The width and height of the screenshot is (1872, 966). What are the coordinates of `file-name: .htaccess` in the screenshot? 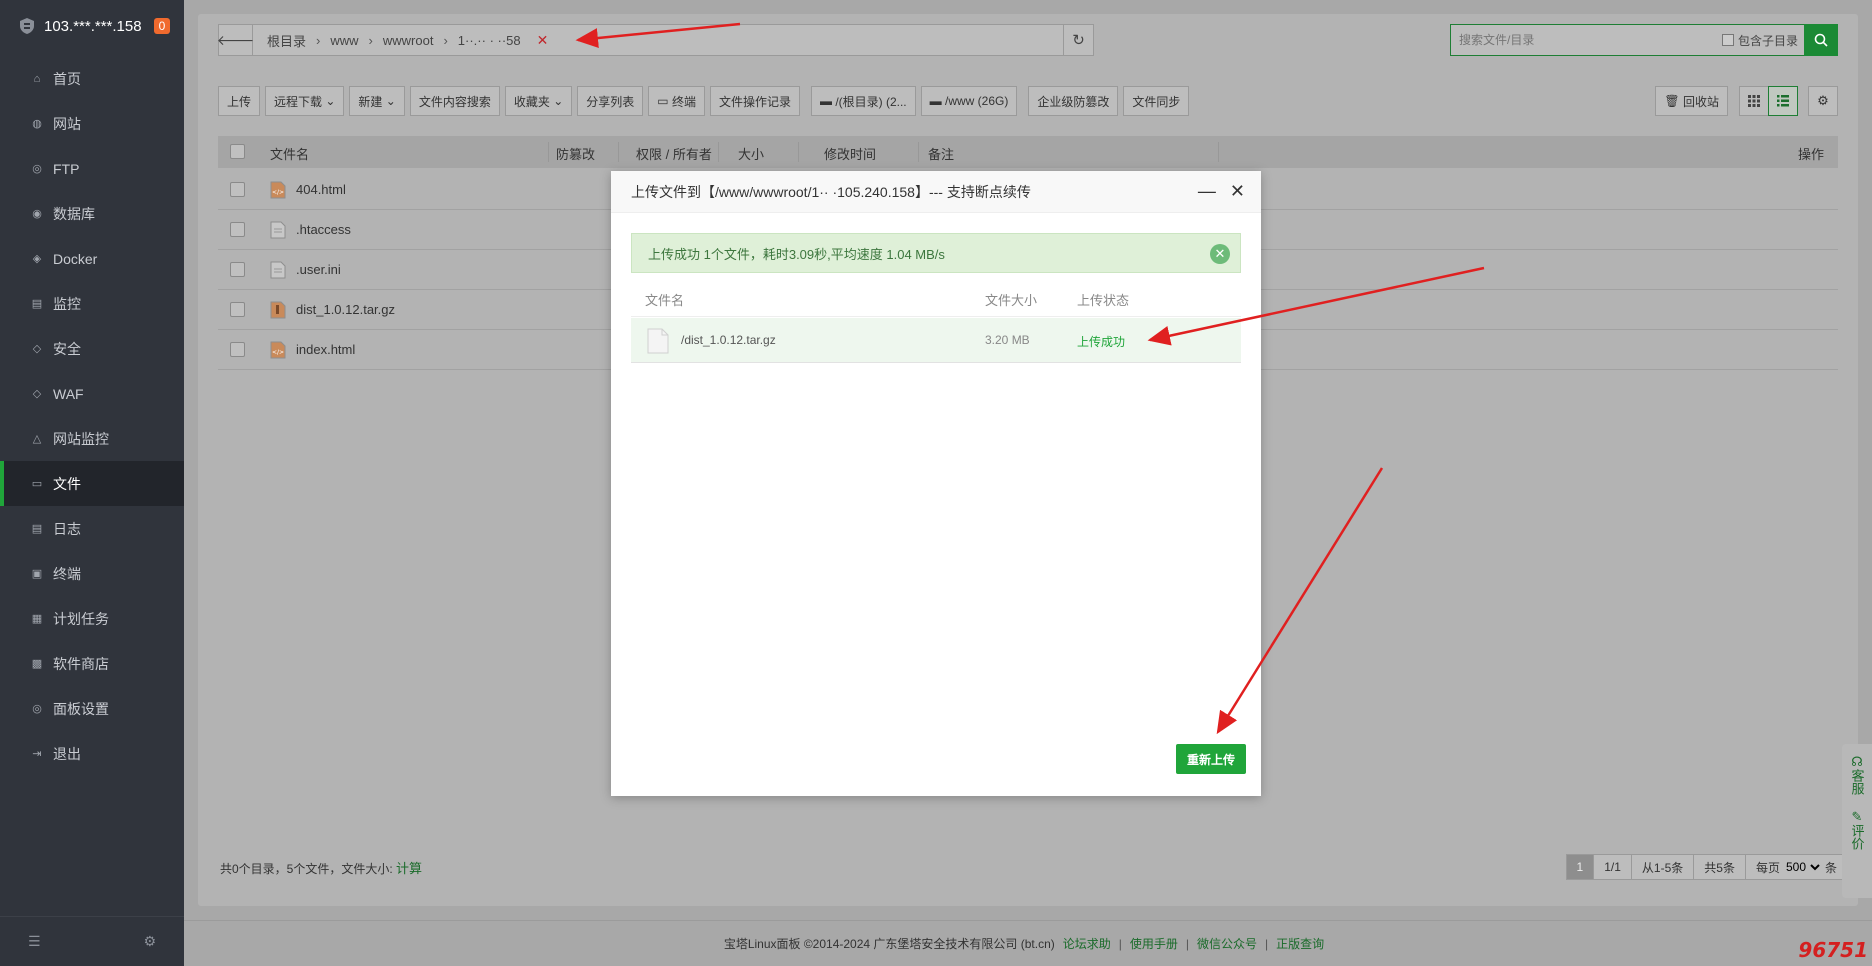 It's located at (323, 229).